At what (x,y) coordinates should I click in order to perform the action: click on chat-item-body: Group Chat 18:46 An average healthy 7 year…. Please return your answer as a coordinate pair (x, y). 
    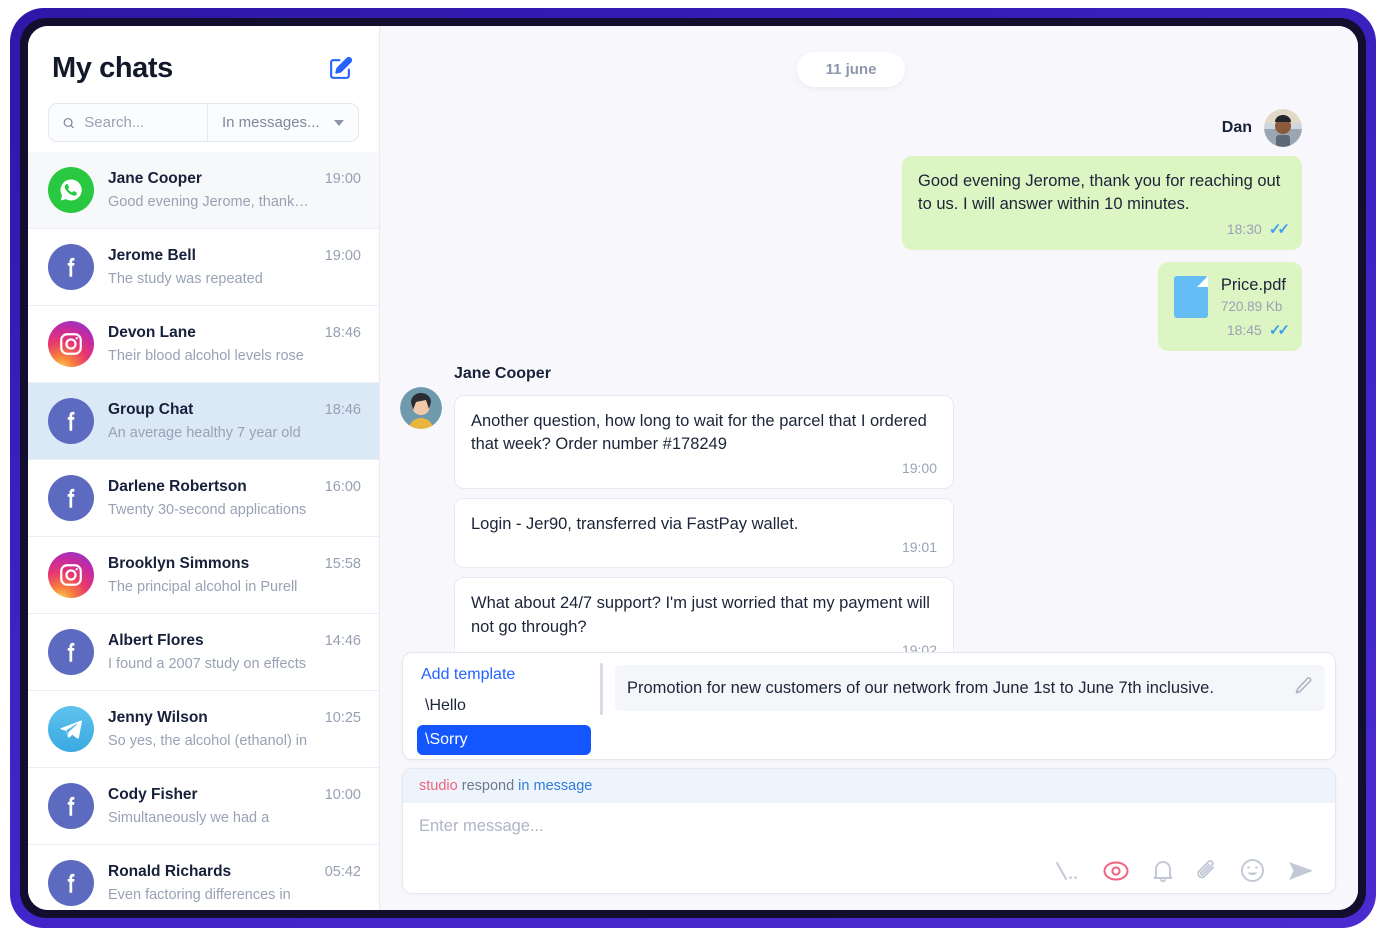
    Looking at the image, I should click on (234, 421).